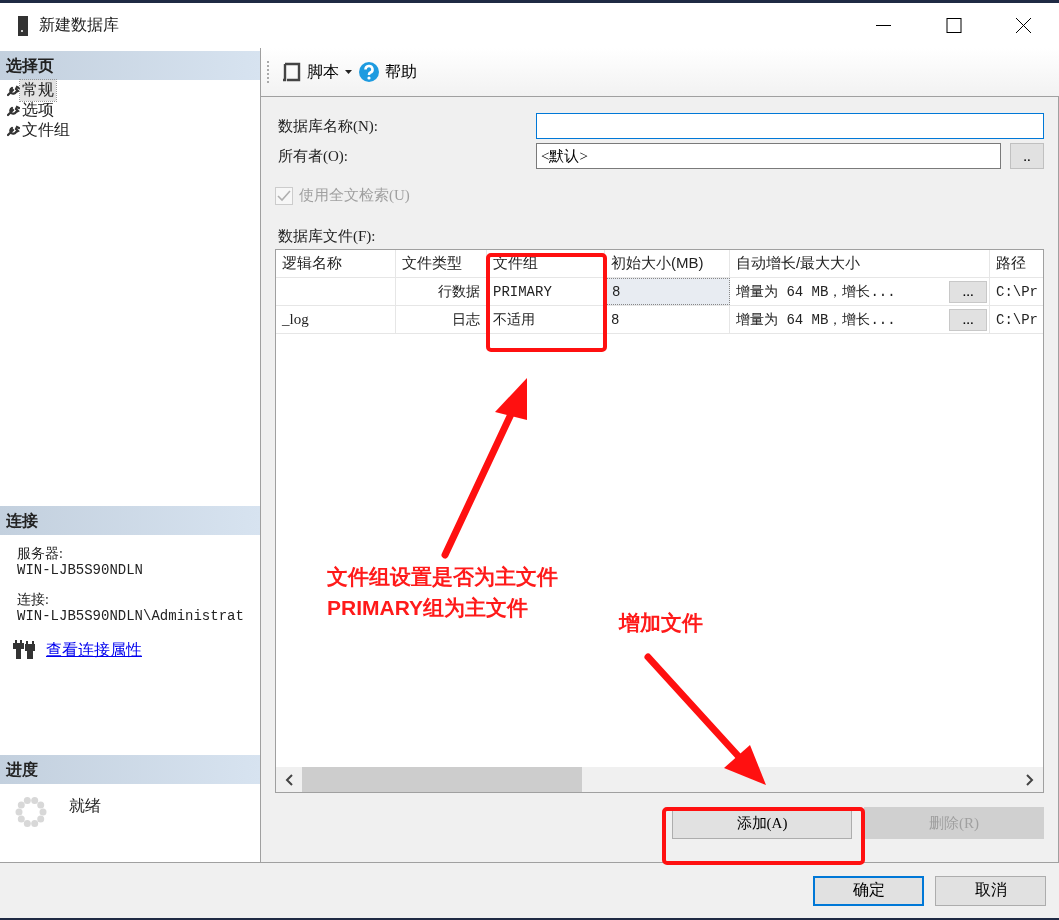 The image size is (1059, 920). What do you see at coordinates (354, 195) in the screenshot?
I see `checkbox-label: 使用全文检索(U)` at bounding box center [354, 195].